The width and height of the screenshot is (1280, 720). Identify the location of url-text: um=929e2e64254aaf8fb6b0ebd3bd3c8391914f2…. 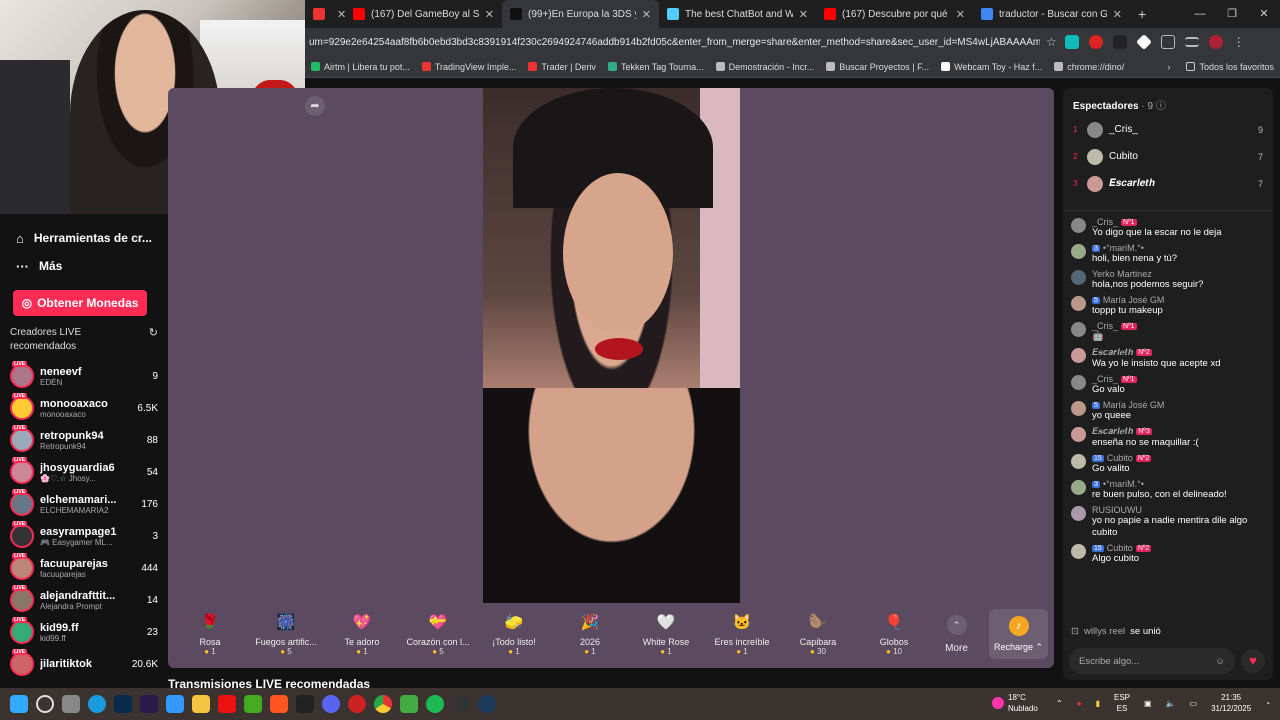
(672, 42).